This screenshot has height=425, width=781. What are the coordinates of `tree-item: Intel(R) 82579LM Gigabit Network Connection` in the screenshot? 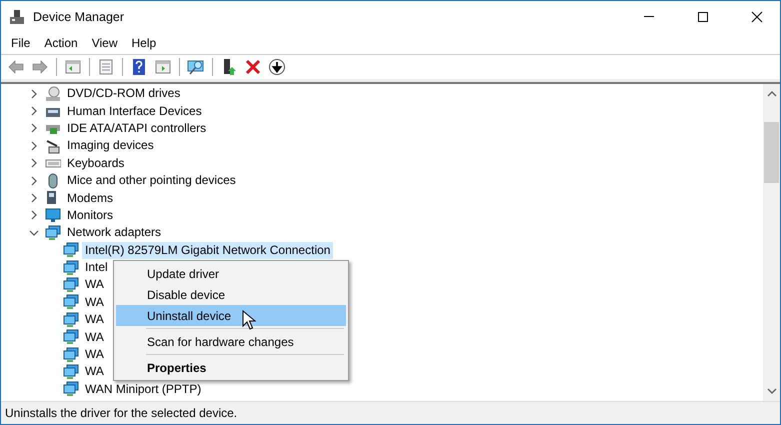 It's located at (208, 250).